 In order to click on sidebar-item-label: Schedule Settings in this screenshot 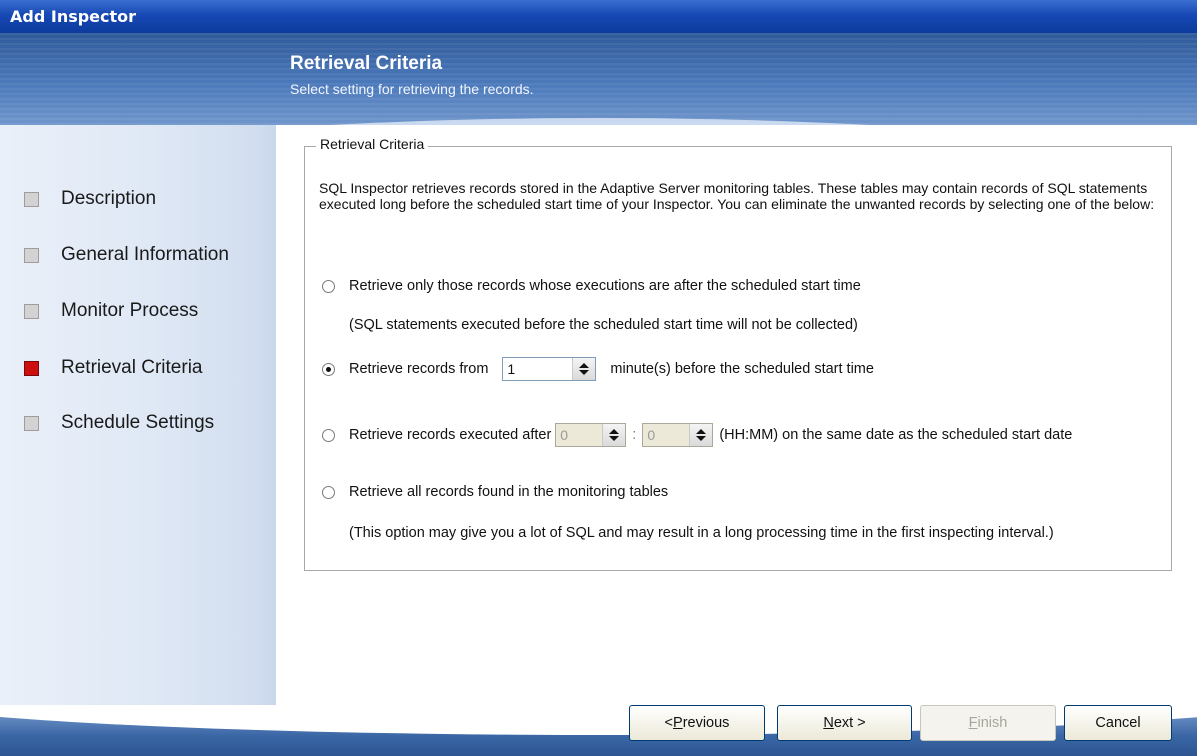, I will do `click(138, 422)`.